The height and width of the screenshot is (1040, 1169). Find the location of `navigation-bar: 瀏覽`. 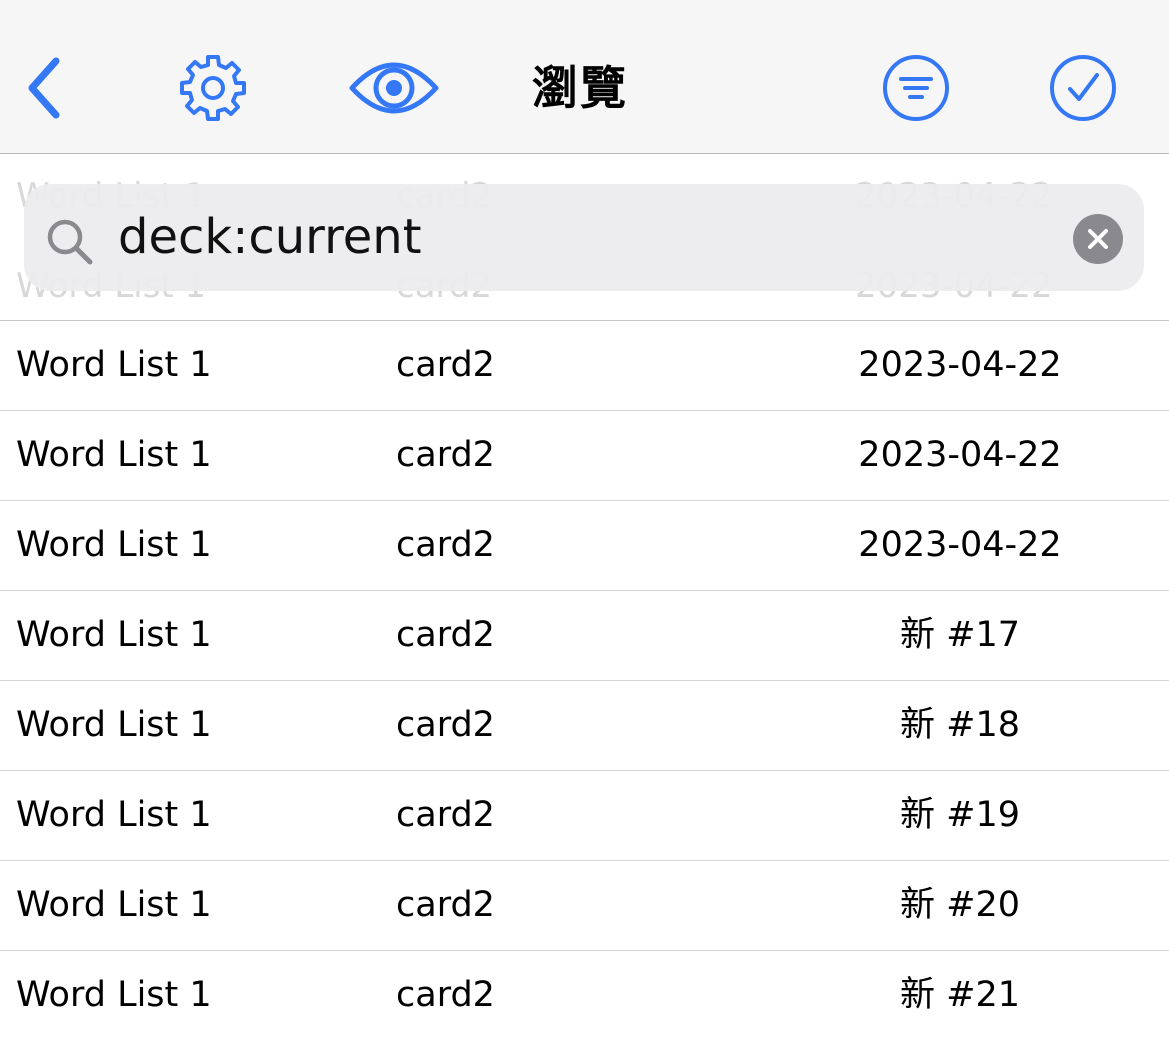

navigation-bar: 瀏覽 is located at coordinates (584, 77).